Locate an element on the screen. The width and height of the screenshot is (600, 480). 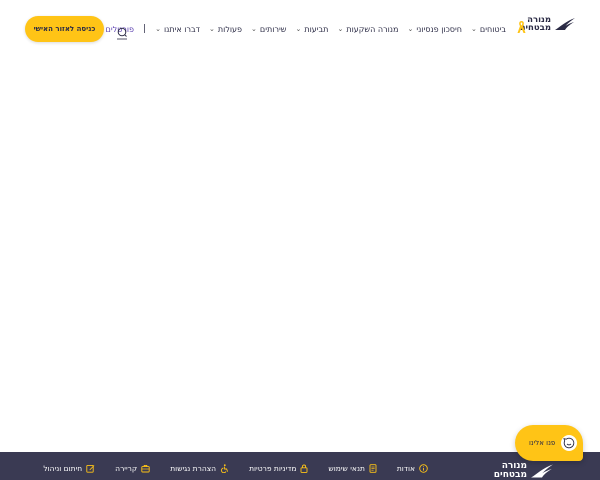
nav-item-label: שירותים is located at coordinates (273, 29).